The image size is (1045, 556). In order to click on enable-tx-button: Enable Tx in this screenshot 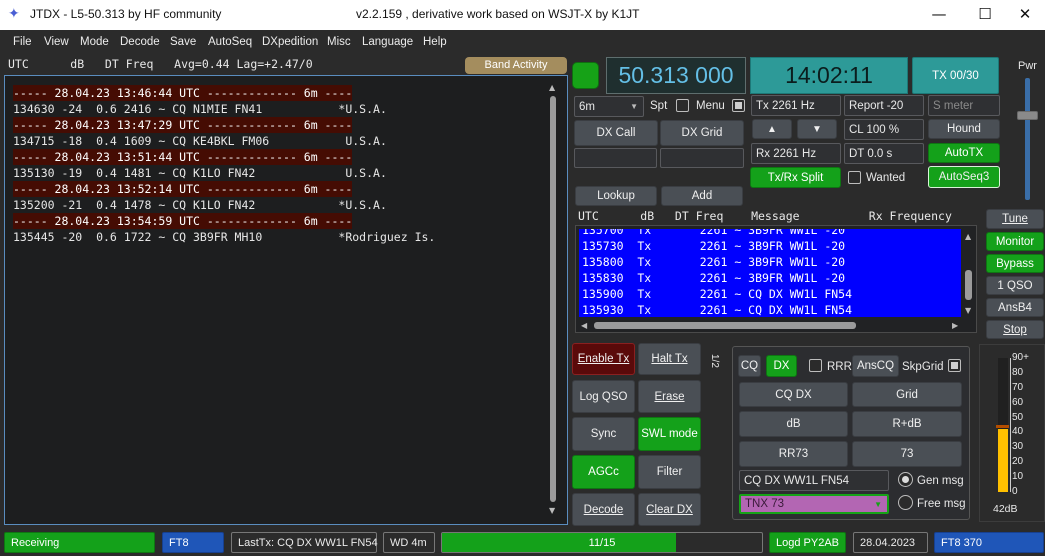, I will do `click(603, 359)`.